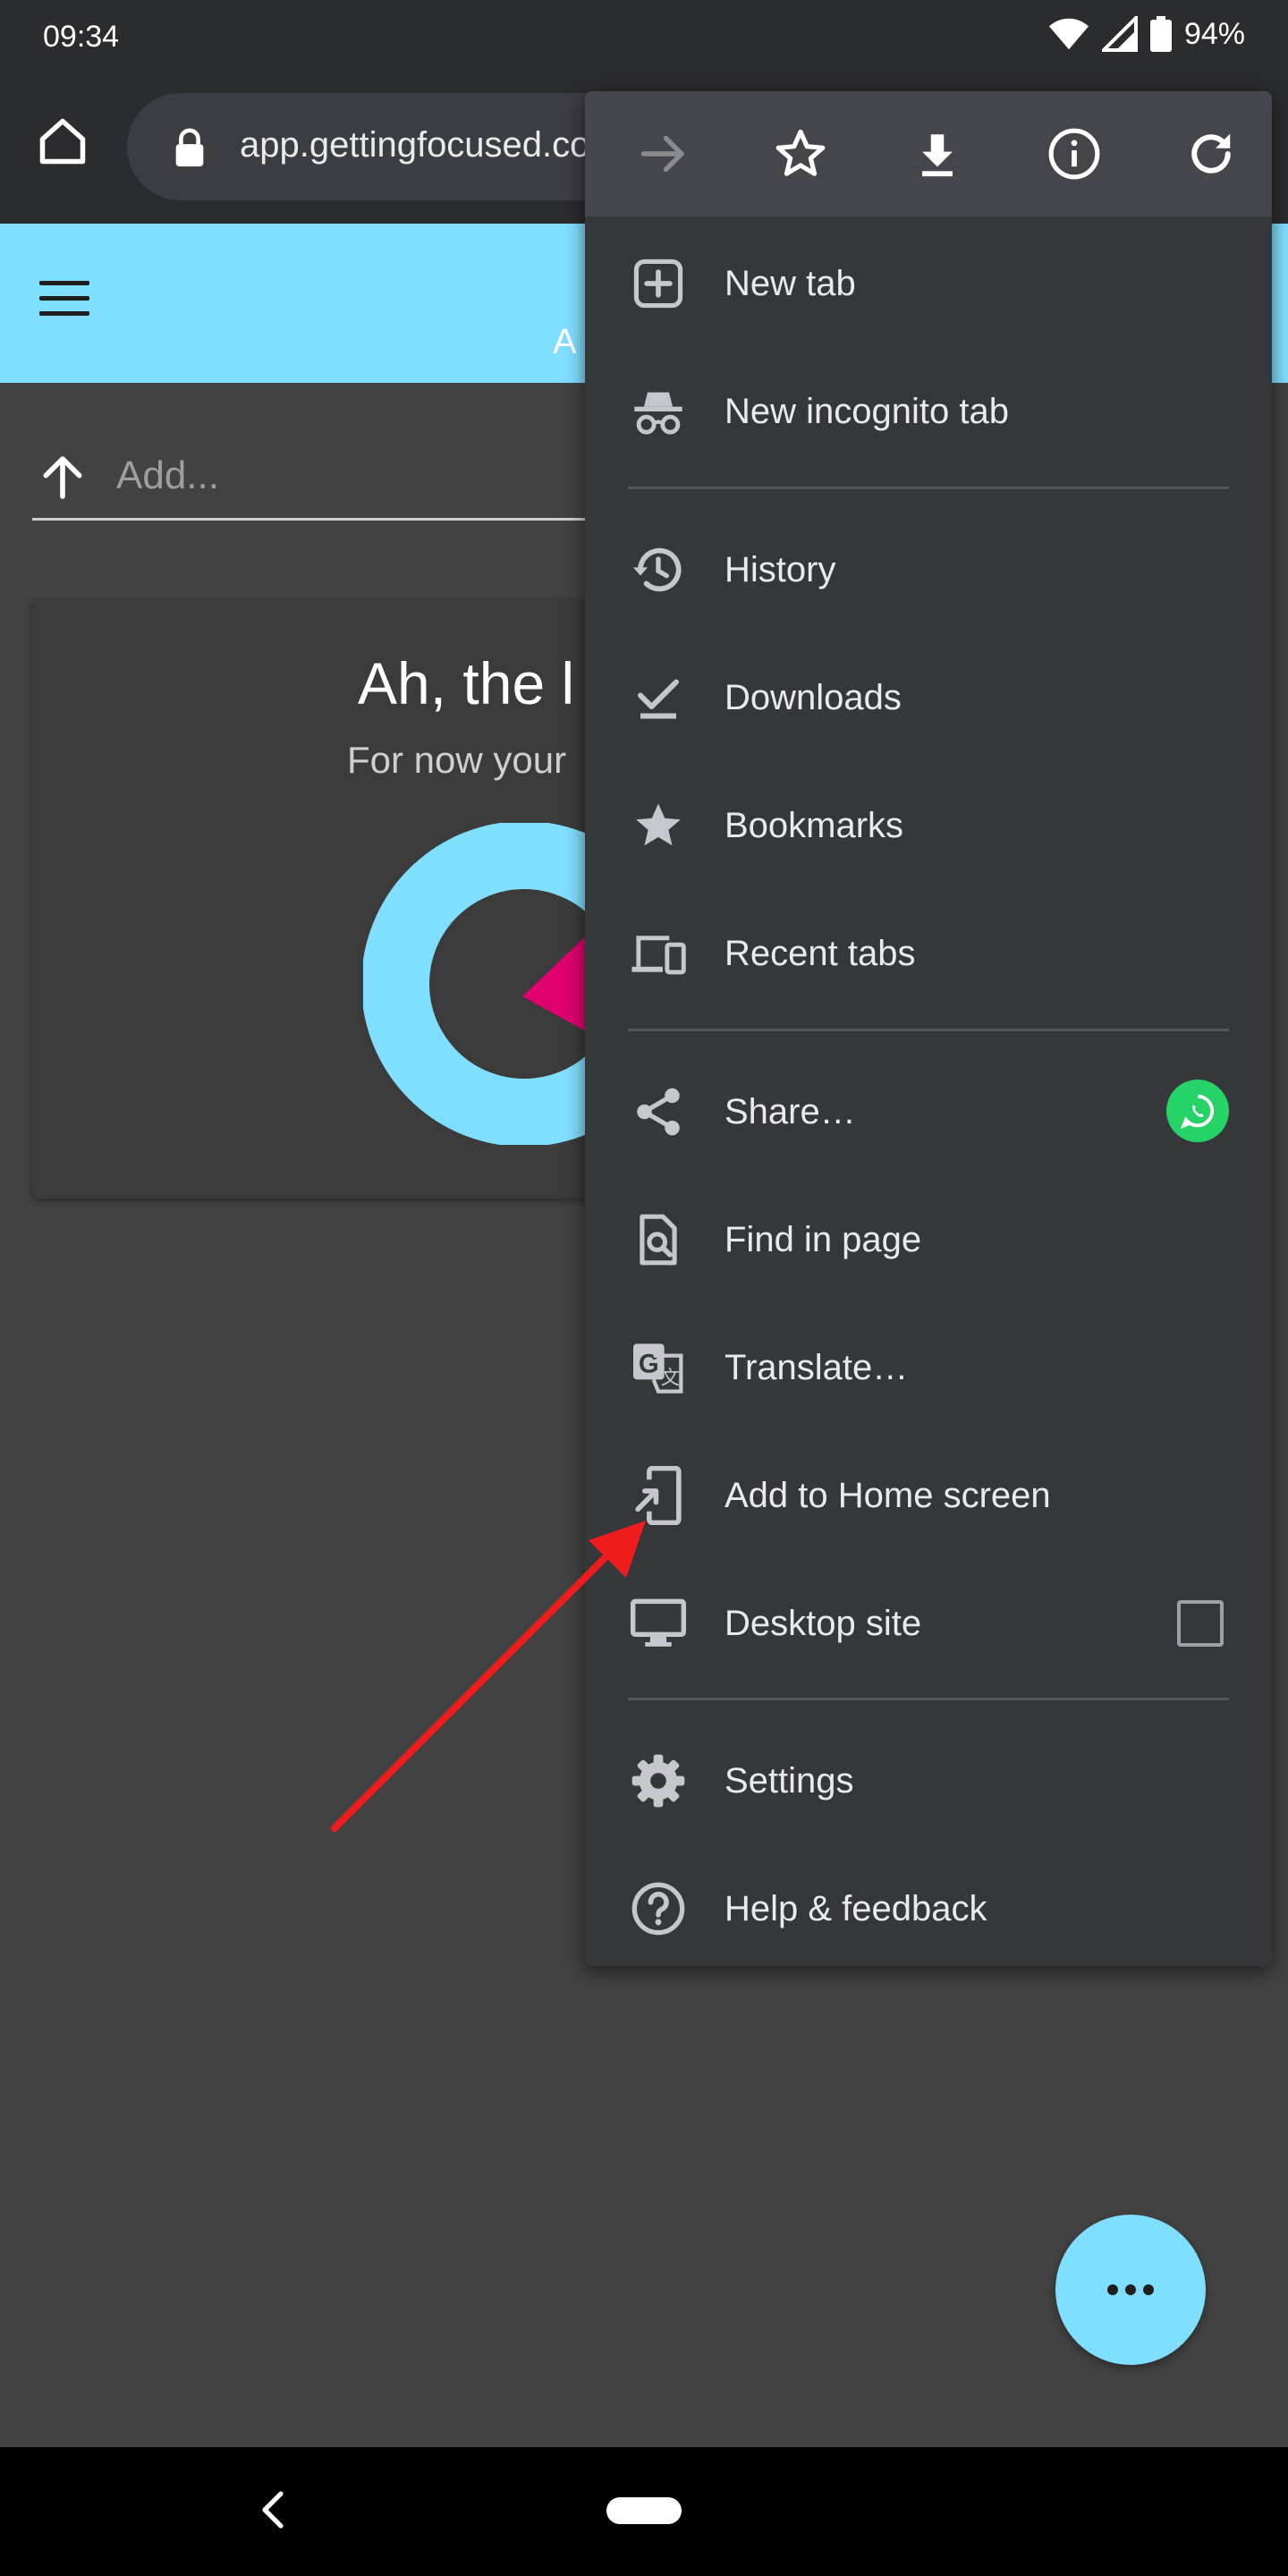 The image size is (1288, 2576). I want to click on whatsapp-icon, so click(1197, 1111).